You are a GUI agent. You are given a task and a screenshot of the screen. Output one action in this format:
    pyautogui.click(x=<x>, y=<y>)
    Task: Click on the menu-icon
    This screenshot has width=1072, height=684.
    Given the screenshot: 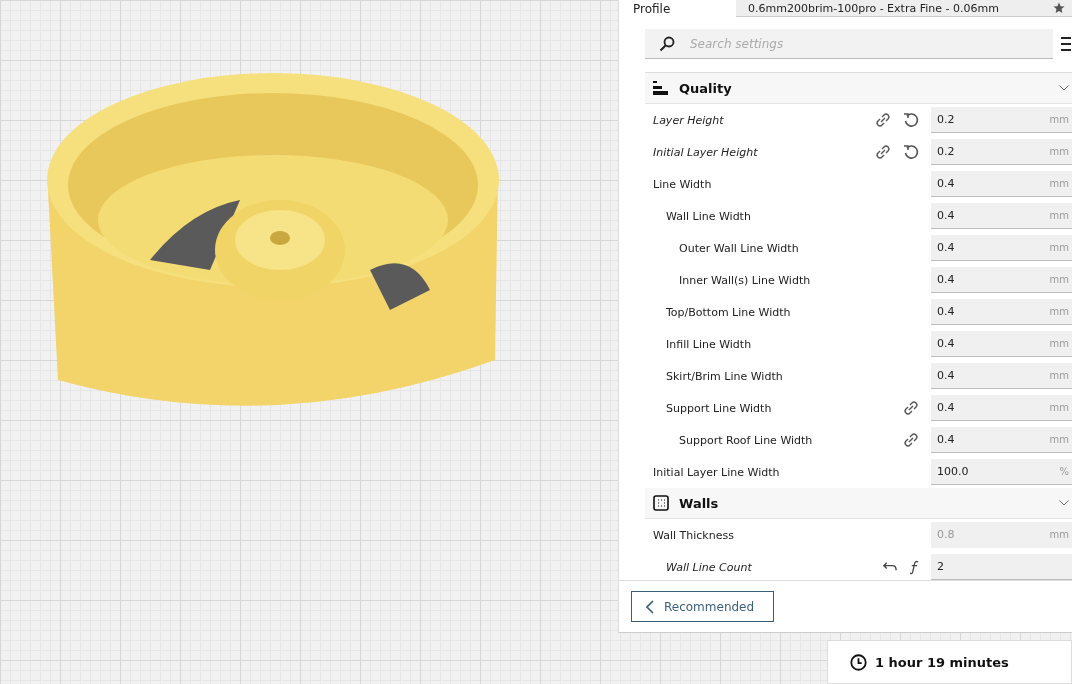 What is the action you would take?
    pyautogui.click(x=1066, y=44)
    